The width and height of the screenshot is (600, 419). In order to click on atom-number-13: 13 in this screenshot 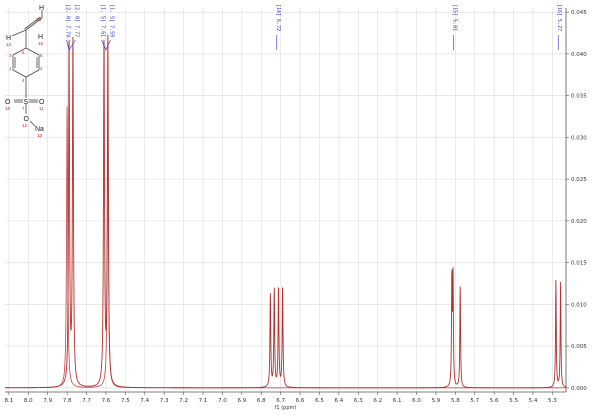, I will do `click(40, 135)`.